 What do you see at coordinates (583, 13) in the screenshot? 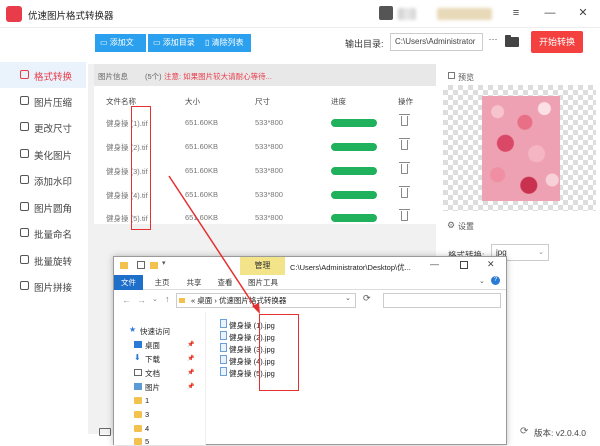
I see `close-icon: ✕` at bounding box center [583, 13].